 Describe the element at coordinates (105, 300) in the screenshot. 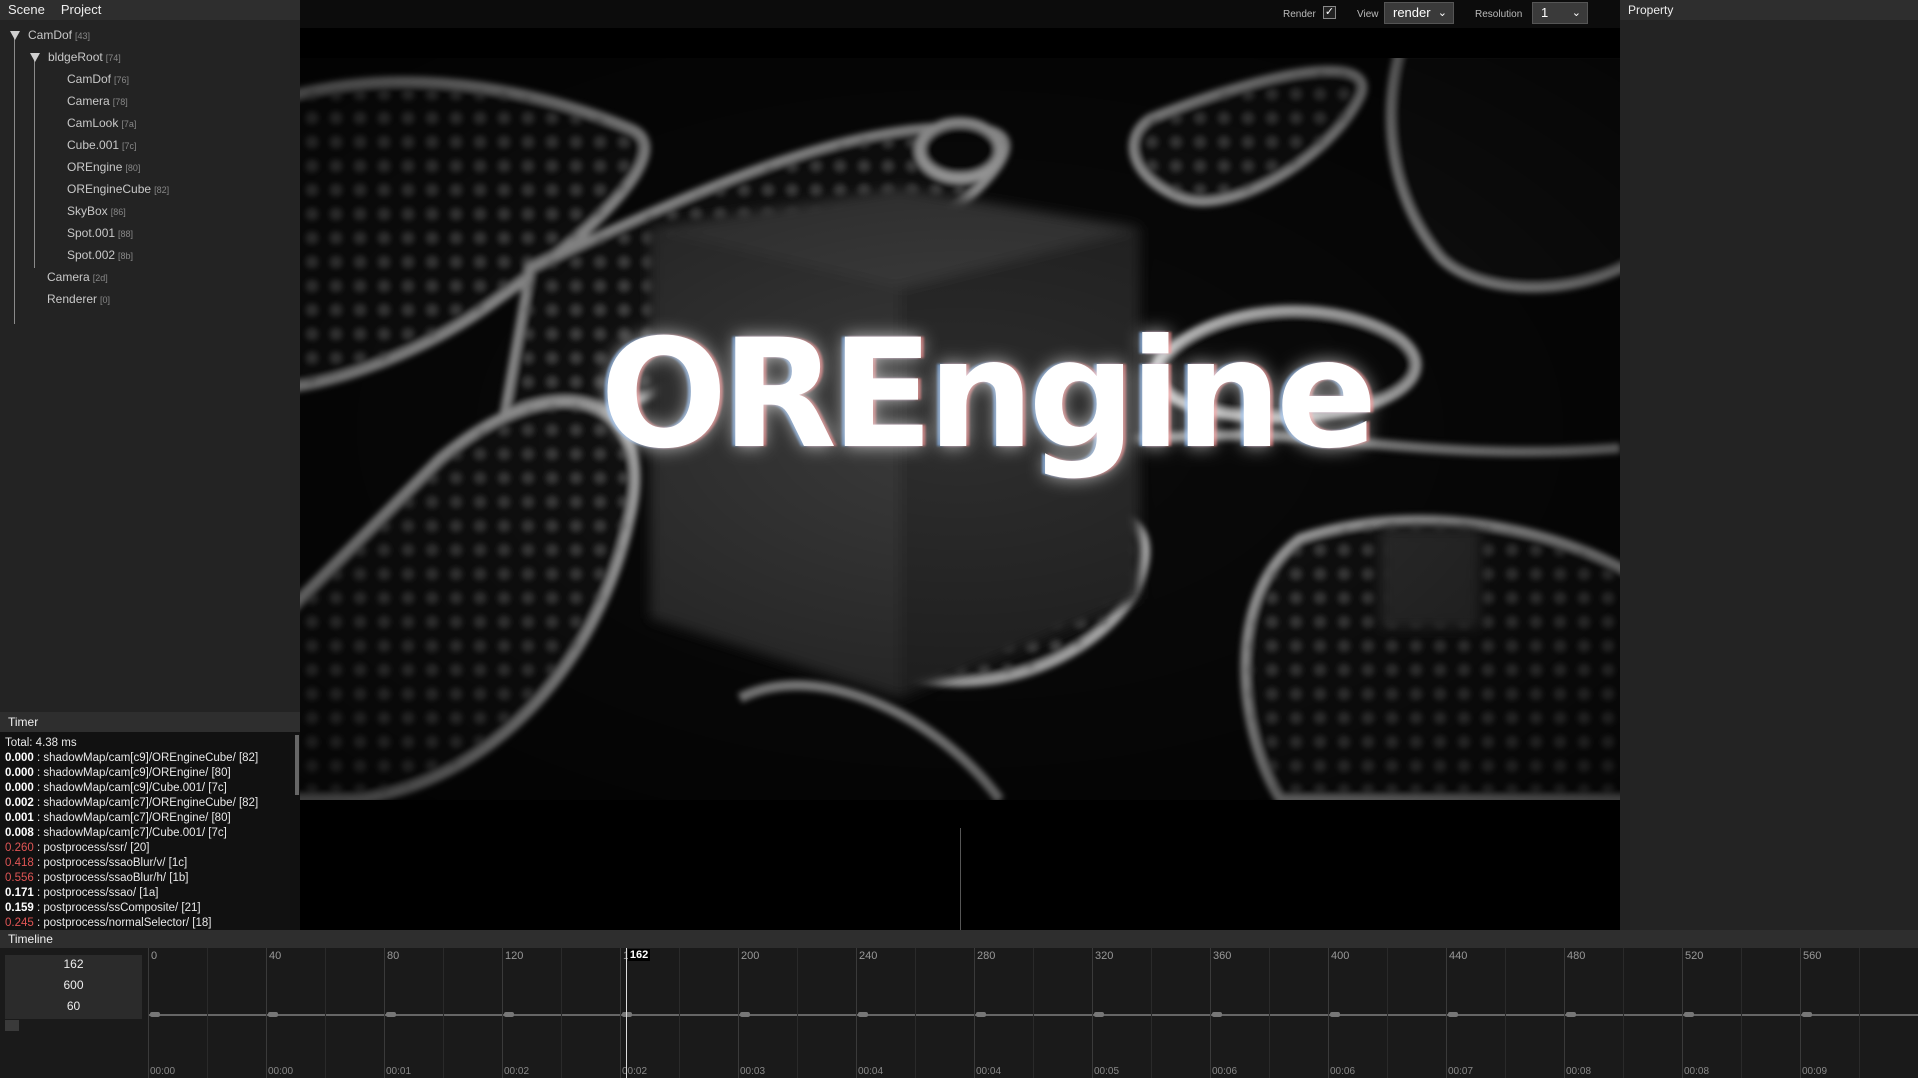

I see `tree-node-id: [0]` at that location.